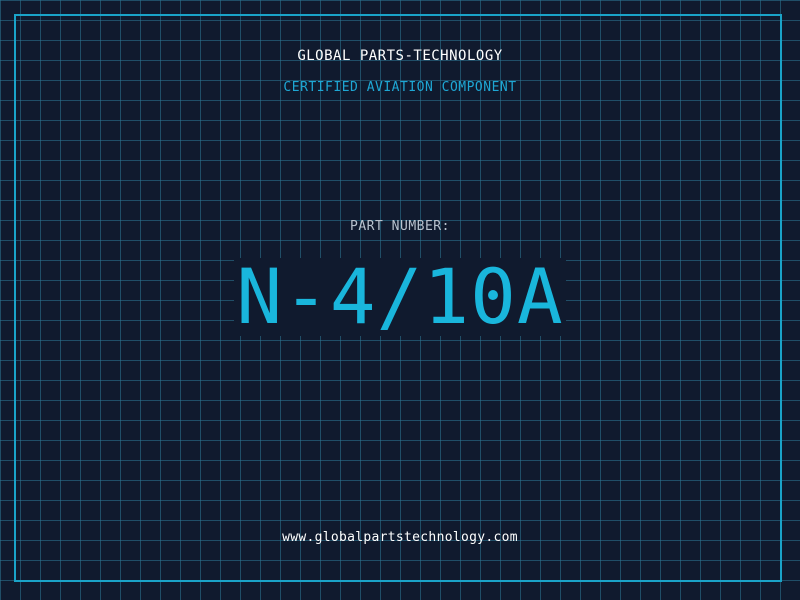 Image resolution: width=800 pixels, height=600 pixels. What do you see at coordinates (400, 537) in the screenshot?
I see `website-url: www.globalpartstechnology.com` at bounding box center [400, 537].